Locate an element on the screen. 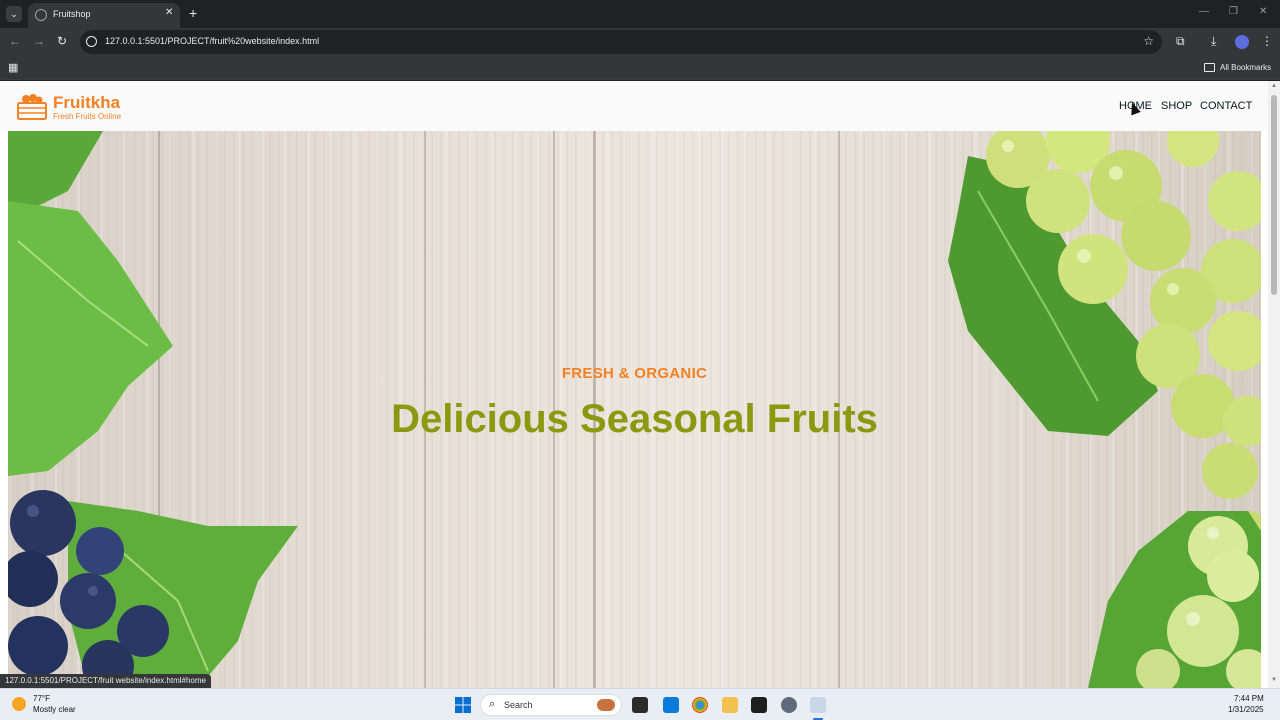 This screenshot has height=720, width=1280. extensions-icon: ⧉ is located at coordinates (1180, 41).